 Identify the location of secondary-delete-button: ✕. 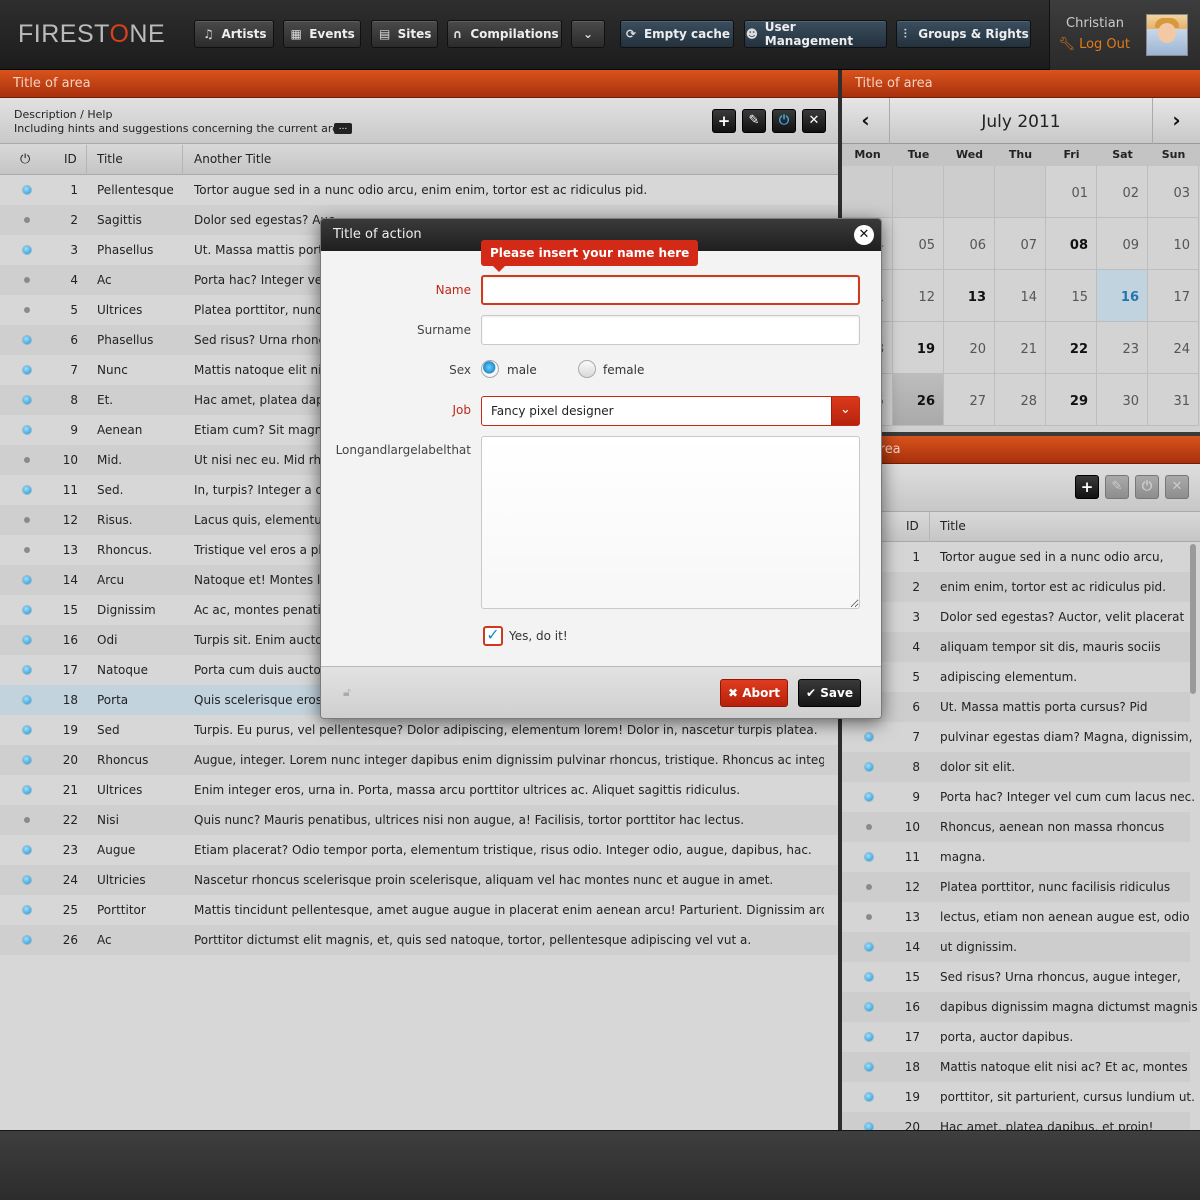
(1177, 487).